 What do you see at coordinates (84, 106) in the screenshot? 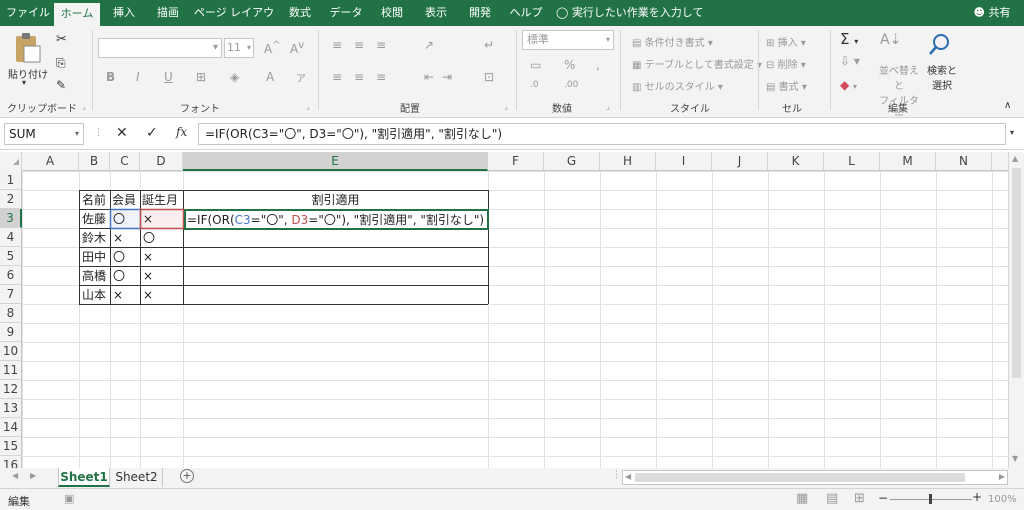
I see `clipboard-launcher-icon: ⌟` at bounding box center [84, 106].